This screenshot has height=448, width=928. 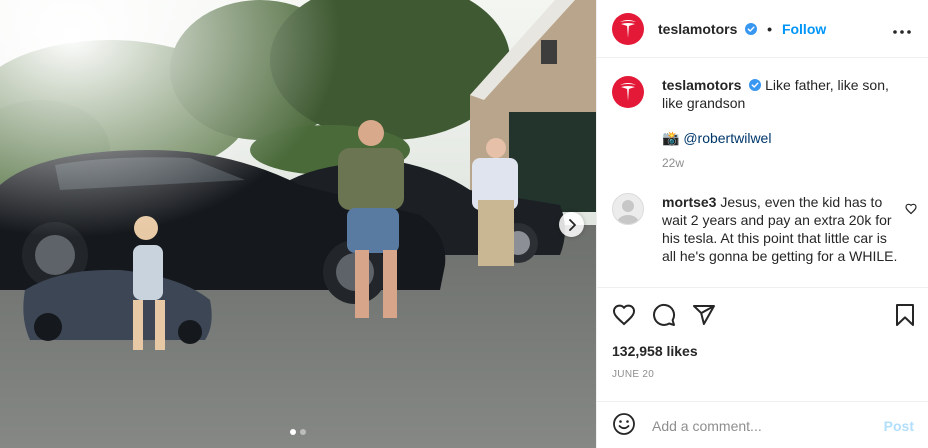 I want to click on caption-username: teslamotors, so click(x=701, y=85).